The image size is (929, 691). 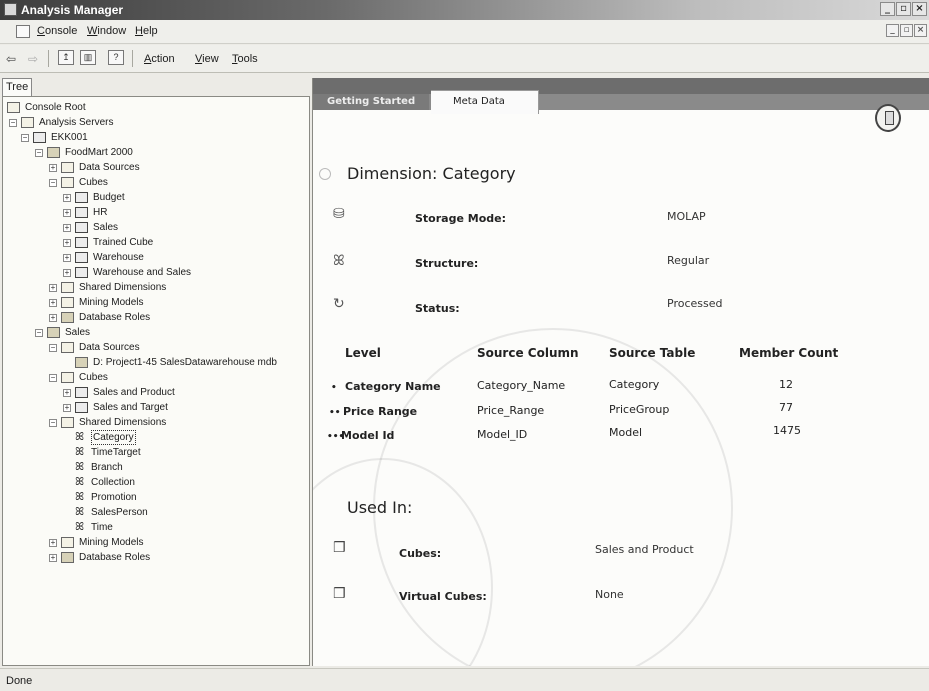 What do you see at coordinates (153, 198) in the screenshot?
I see `tree-node-cube: + Budget` at bounding box center [153, 198].